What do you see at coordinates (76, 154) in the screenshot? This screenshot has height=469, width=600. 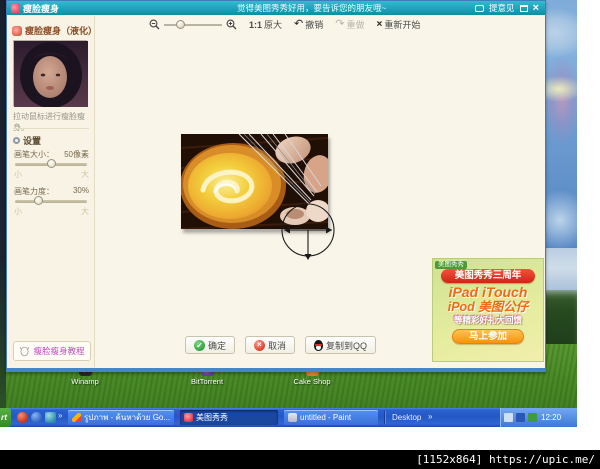 I see `brush-size-value: 50像素` at bounding box center [76, 154].